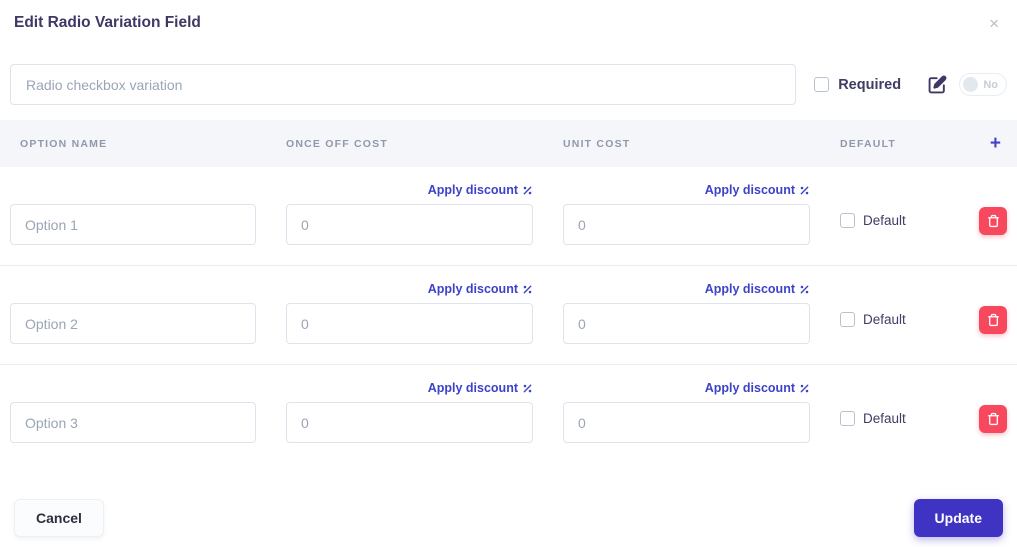 The height and width of the screenshot is (547, 1017). Describe the element at coordinates (868, 143) in the screenshot. I see `column-header-default: DEFAULT` at that location.